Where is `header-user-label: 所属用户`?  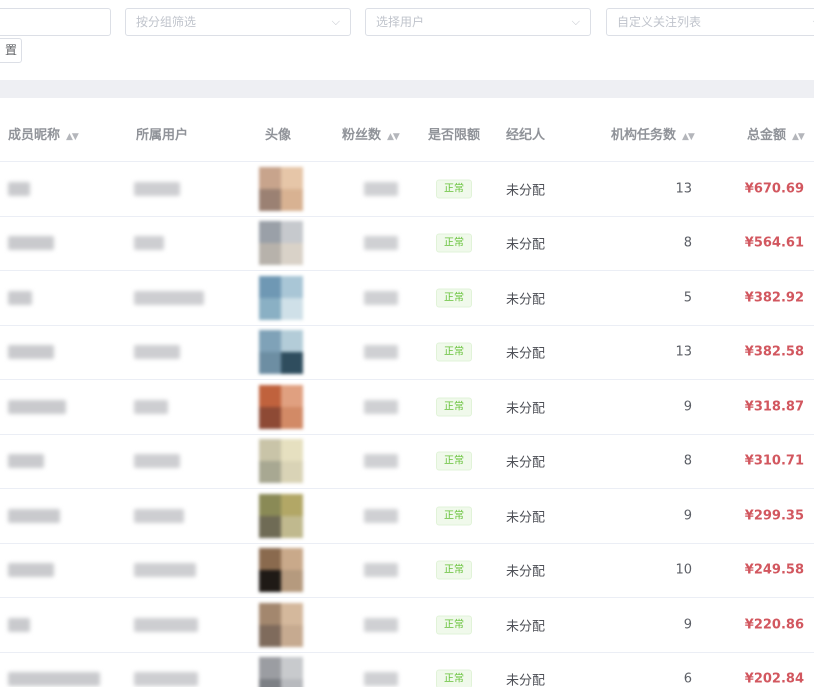 header-user-label: 所属用户 is located at coordinates (162, 135).